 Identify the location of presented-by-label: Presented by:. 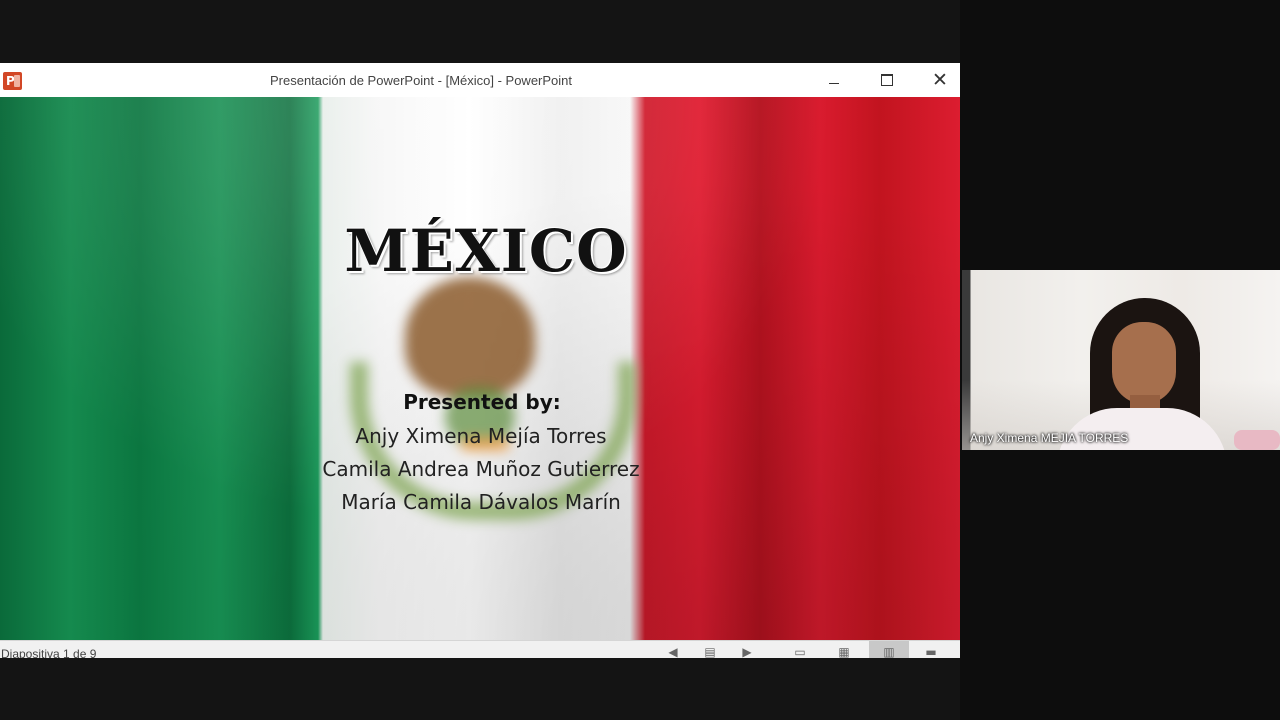
(482, 402).